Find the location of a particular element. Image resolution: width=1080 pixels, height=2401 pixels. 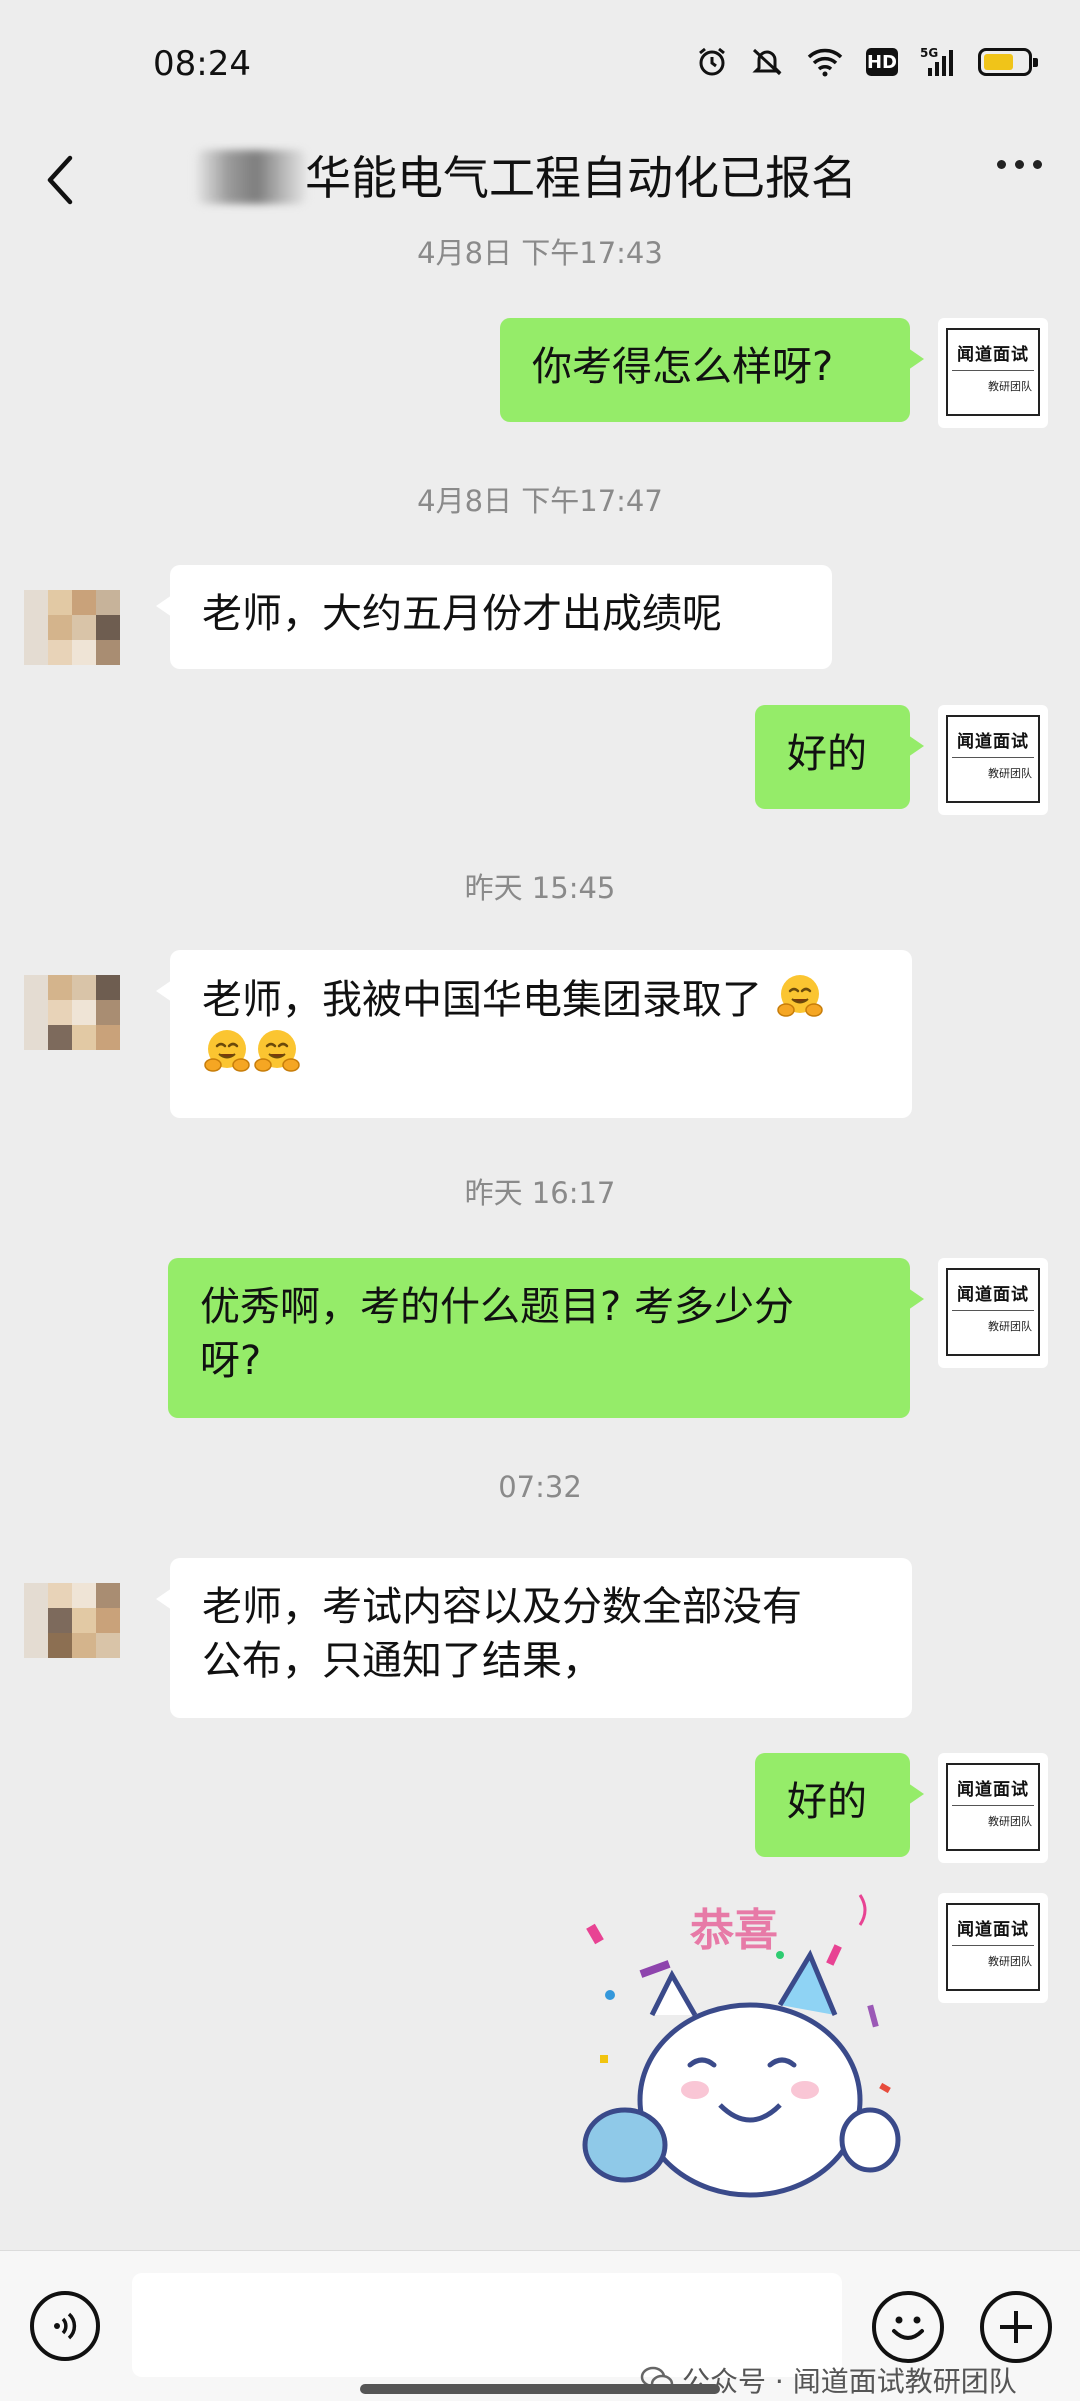

emoji-button is located at coordinates (908, 2327).